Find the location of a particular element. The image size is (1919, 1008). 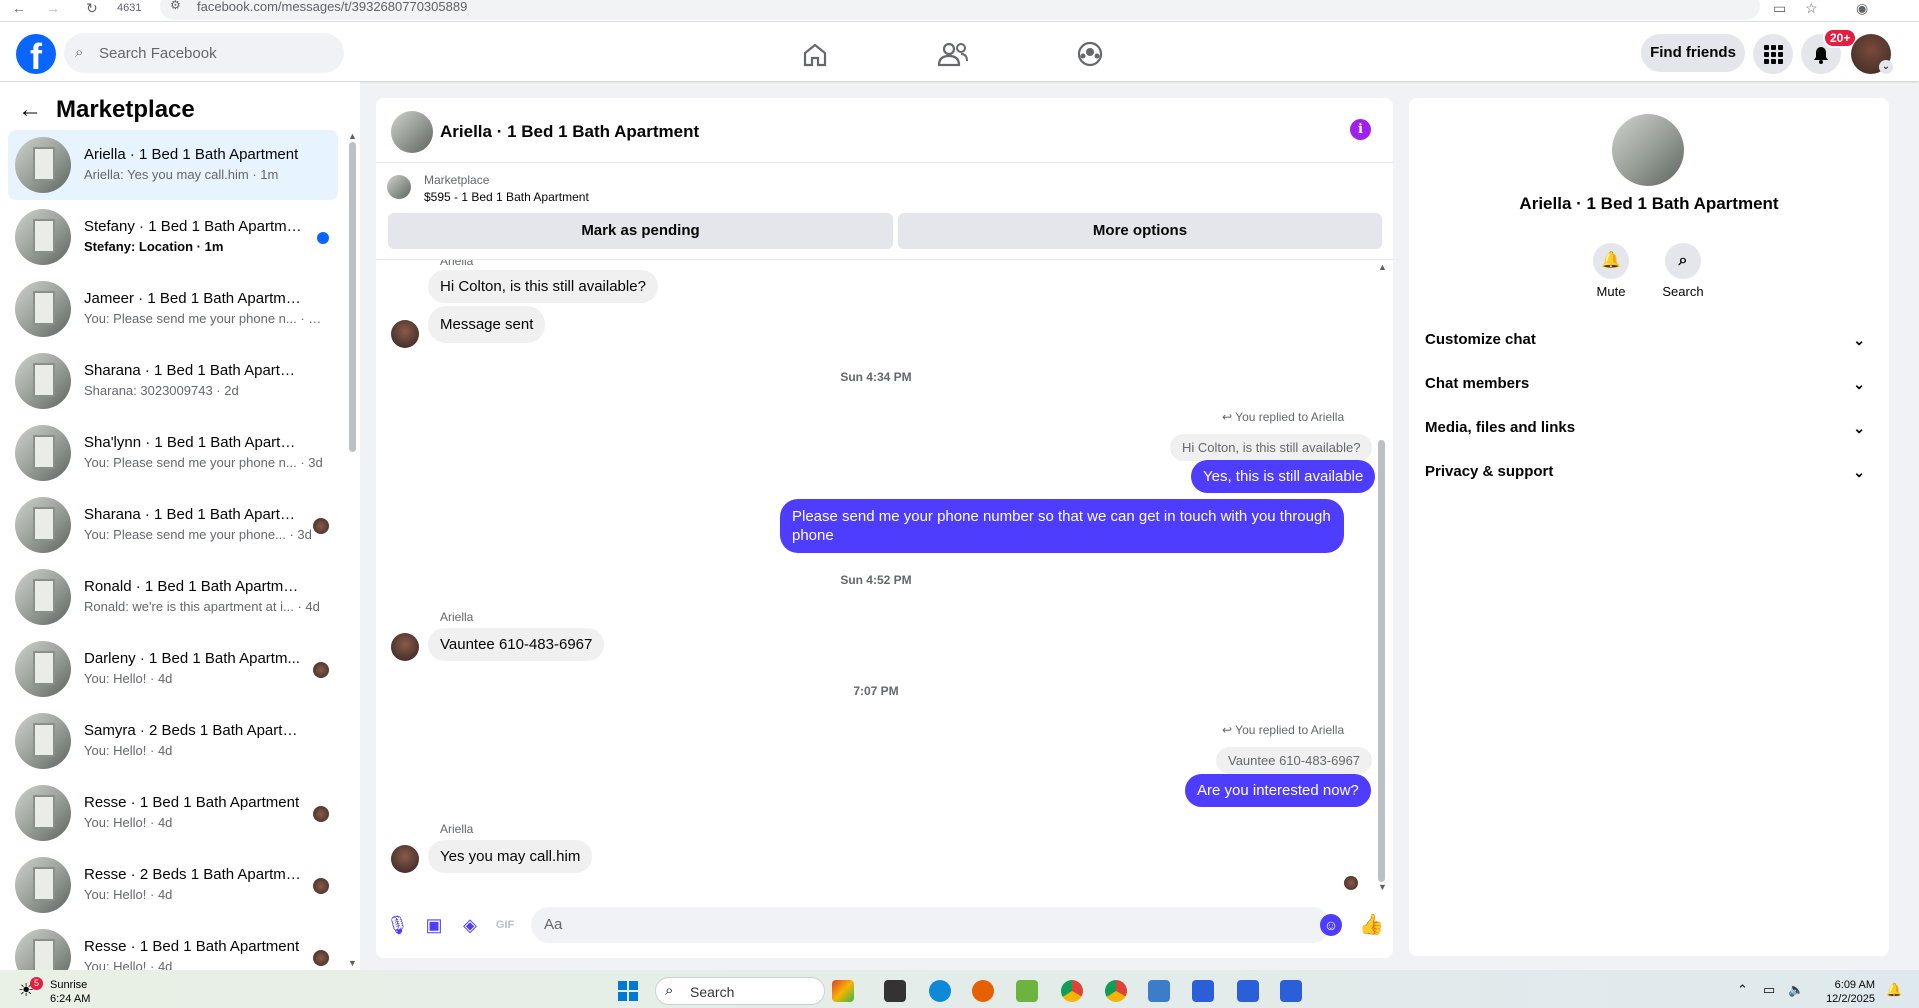

menu-button is located at coordinates (1773, 54).